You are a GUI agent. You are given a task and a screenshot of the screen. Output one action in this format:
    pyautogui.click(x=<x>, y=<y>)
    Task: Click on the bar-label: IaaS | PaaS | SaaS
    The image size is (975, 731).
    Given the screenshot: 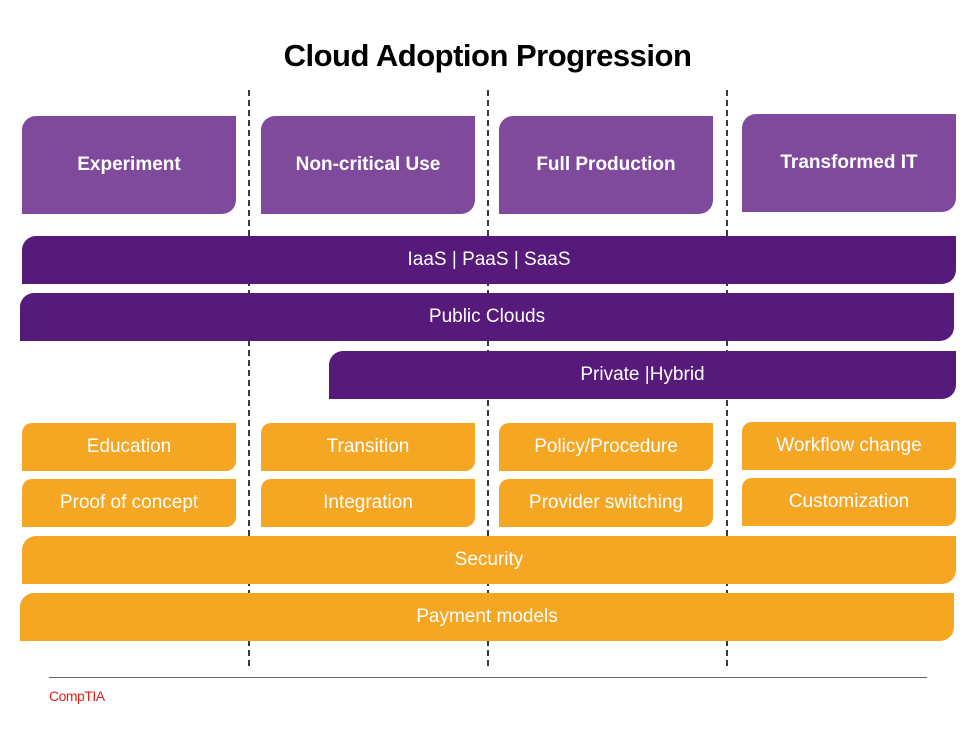 What is the action you would take?
    pyautogui.click(x=489, y=259)
    